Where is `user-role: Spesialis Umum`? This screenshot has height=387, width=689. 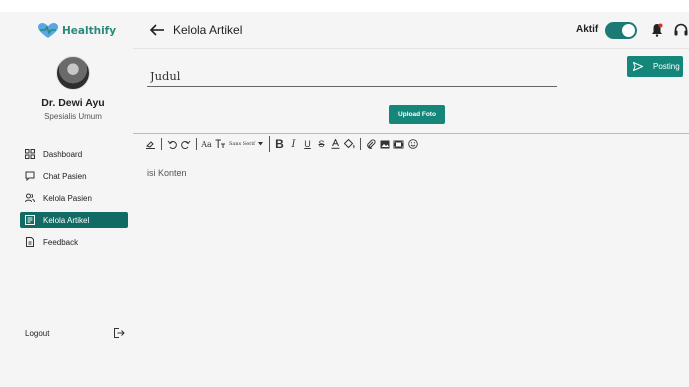
user-role: Spesialis Umum is located at coordinates (73, 116).